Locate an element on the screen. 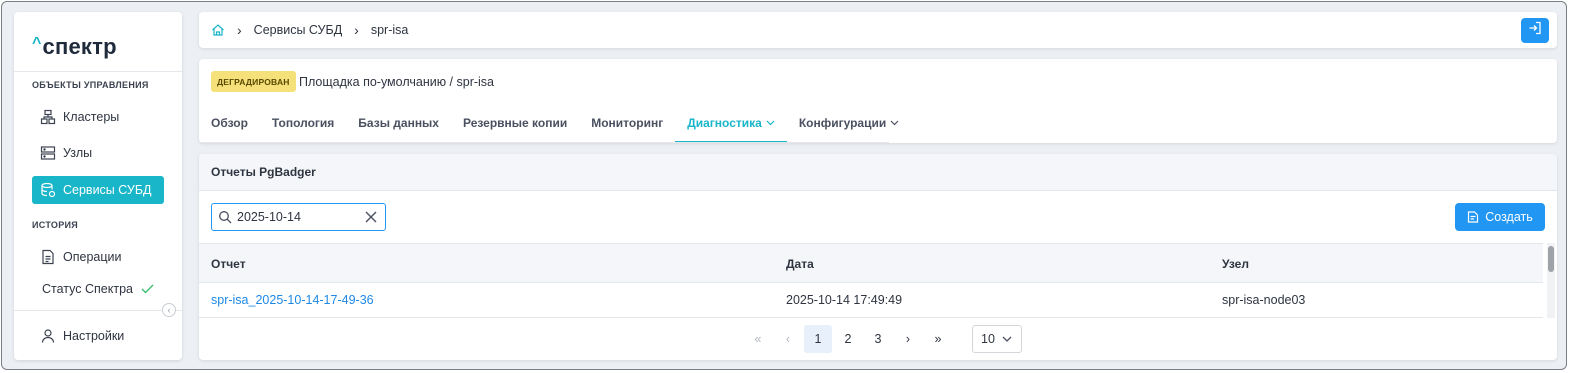 The image size is (1580, 373). nodes-icon is located at coordinates (48, 153).